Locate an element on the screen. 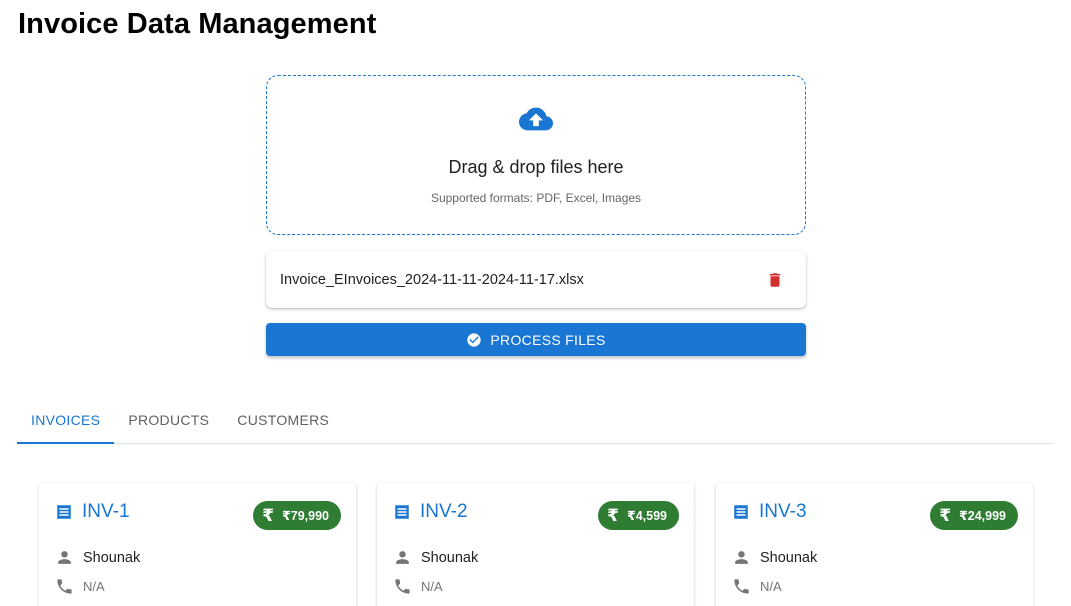  tab-invoices: INVOICES is located at coordinates (66, 420).